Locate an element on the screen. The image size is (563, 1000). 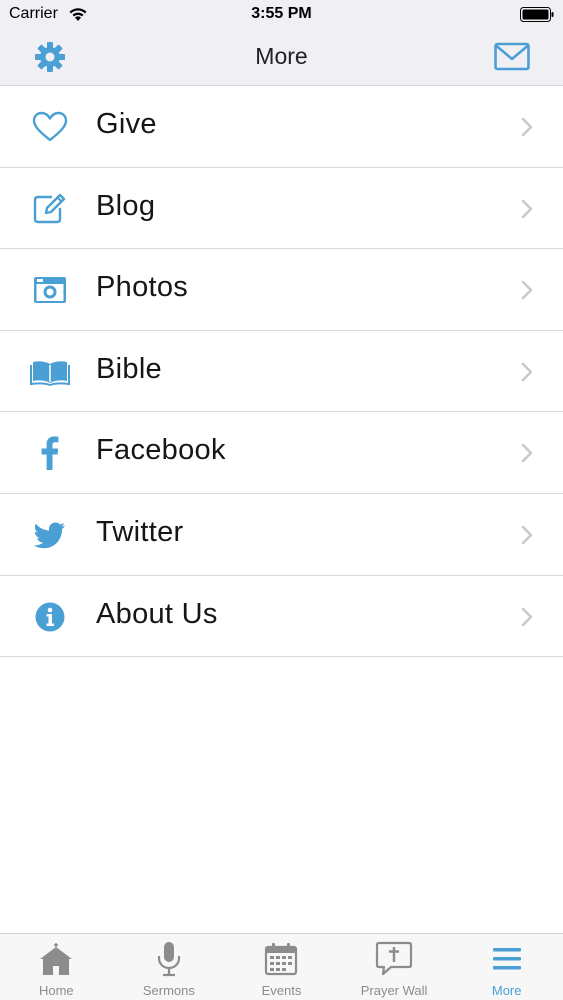
tab-label: Sermons is located at coordinates (168, 990).